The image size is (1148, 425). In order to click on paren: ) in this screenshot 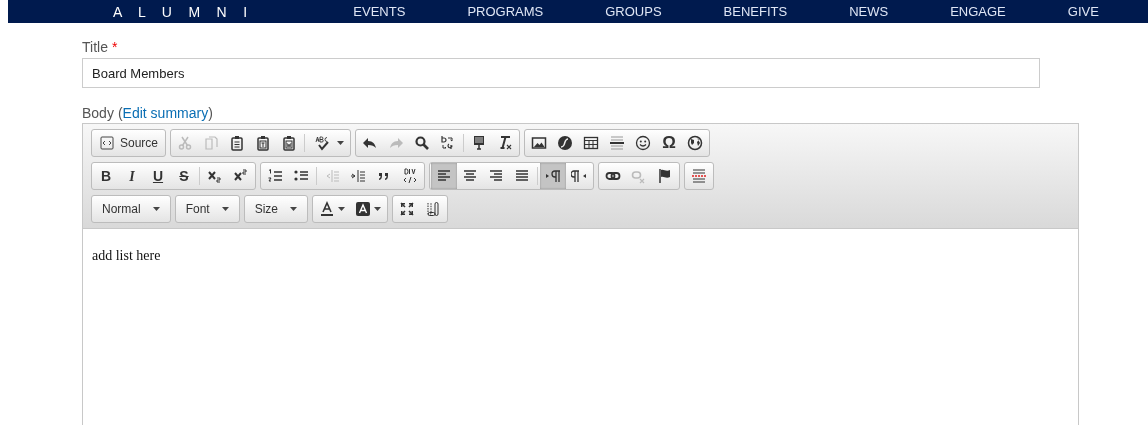, I will do `click(210, 113)`.